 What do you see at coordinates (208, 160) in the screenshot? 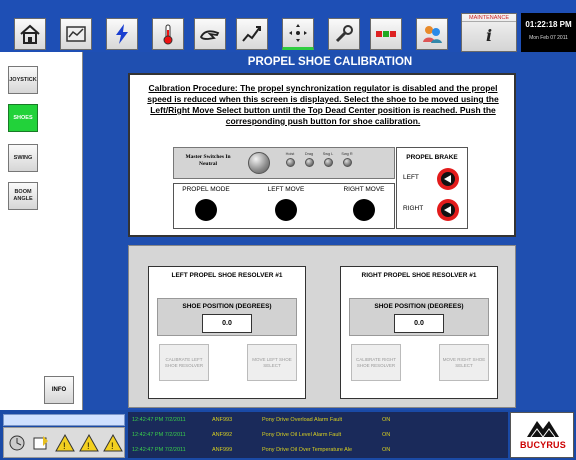
I see `master-switches-label: Master Switches In Neutral` at bounding box center [208, 160].